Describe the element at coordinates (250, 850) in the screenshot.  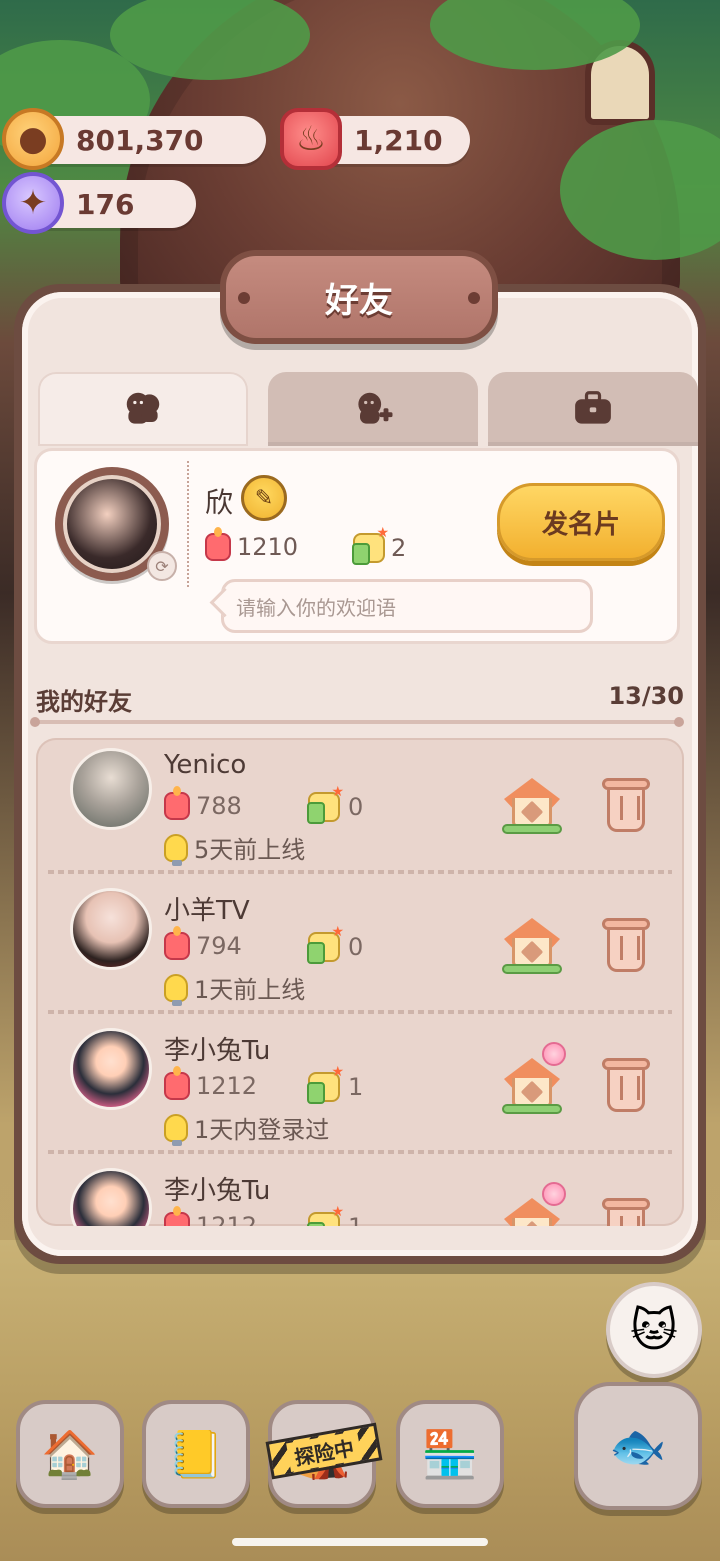
I see `friend-last-online-text: 5天前上线` at that location.